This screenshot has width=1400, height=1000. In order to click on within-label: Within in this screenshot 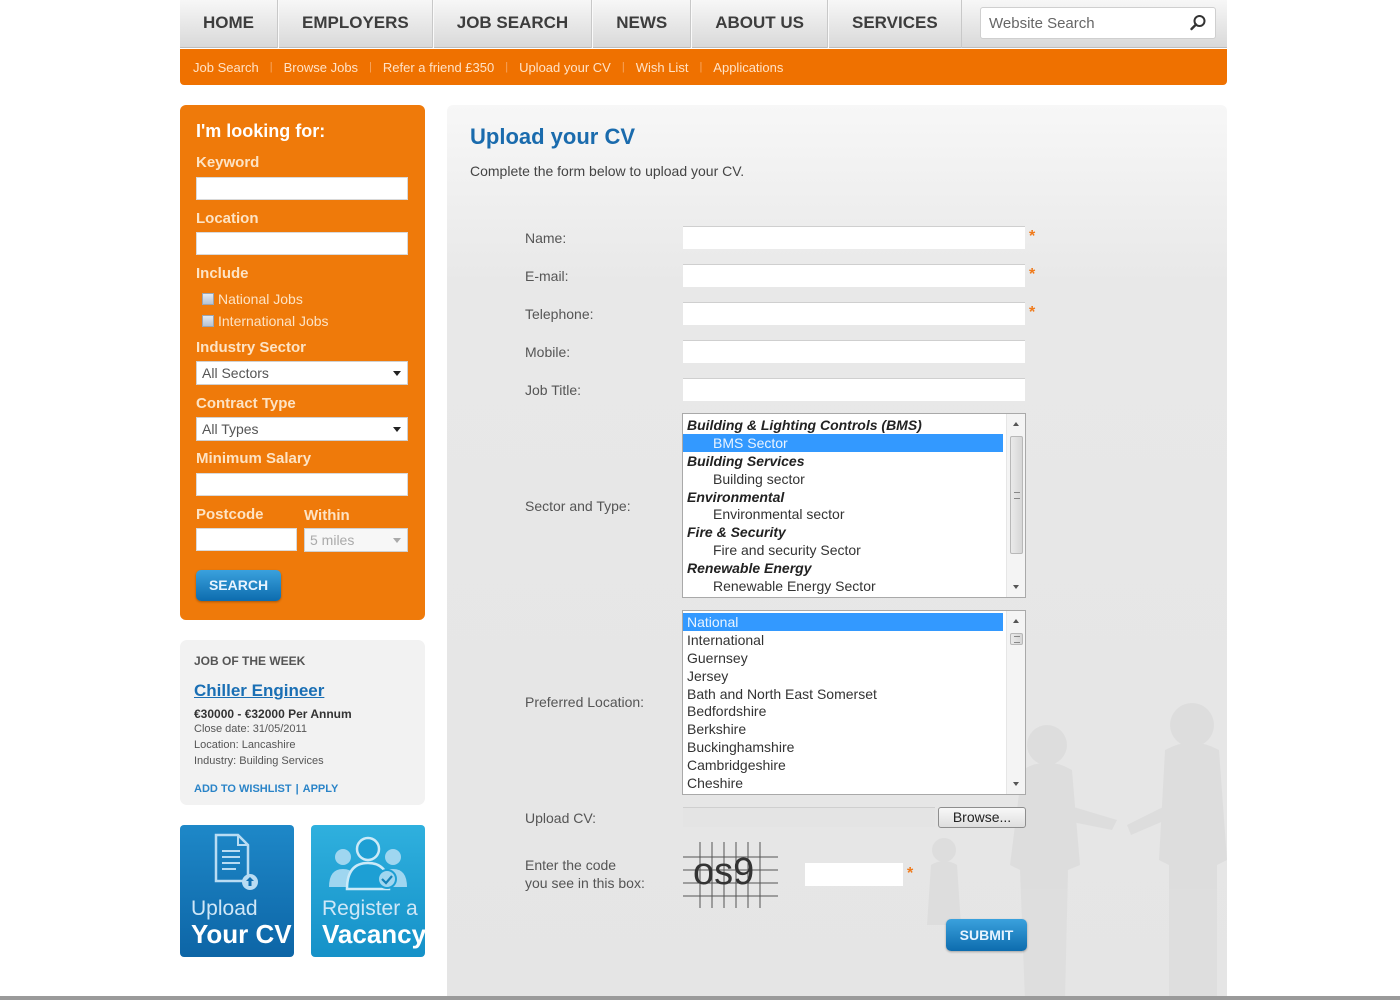, I will do `click(327, 515)`.